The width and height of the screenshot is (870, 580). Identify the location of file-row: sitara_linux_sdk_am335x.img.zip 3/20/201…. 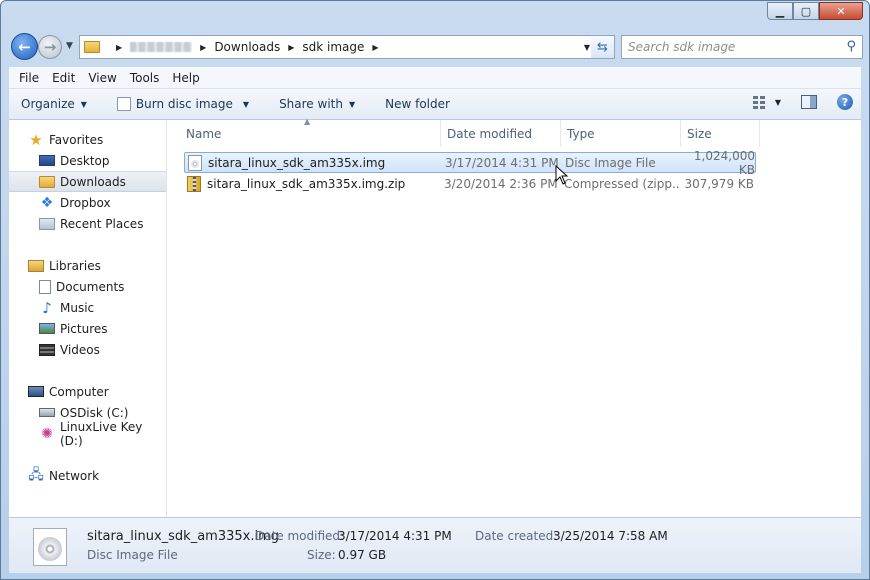
(470, 183).